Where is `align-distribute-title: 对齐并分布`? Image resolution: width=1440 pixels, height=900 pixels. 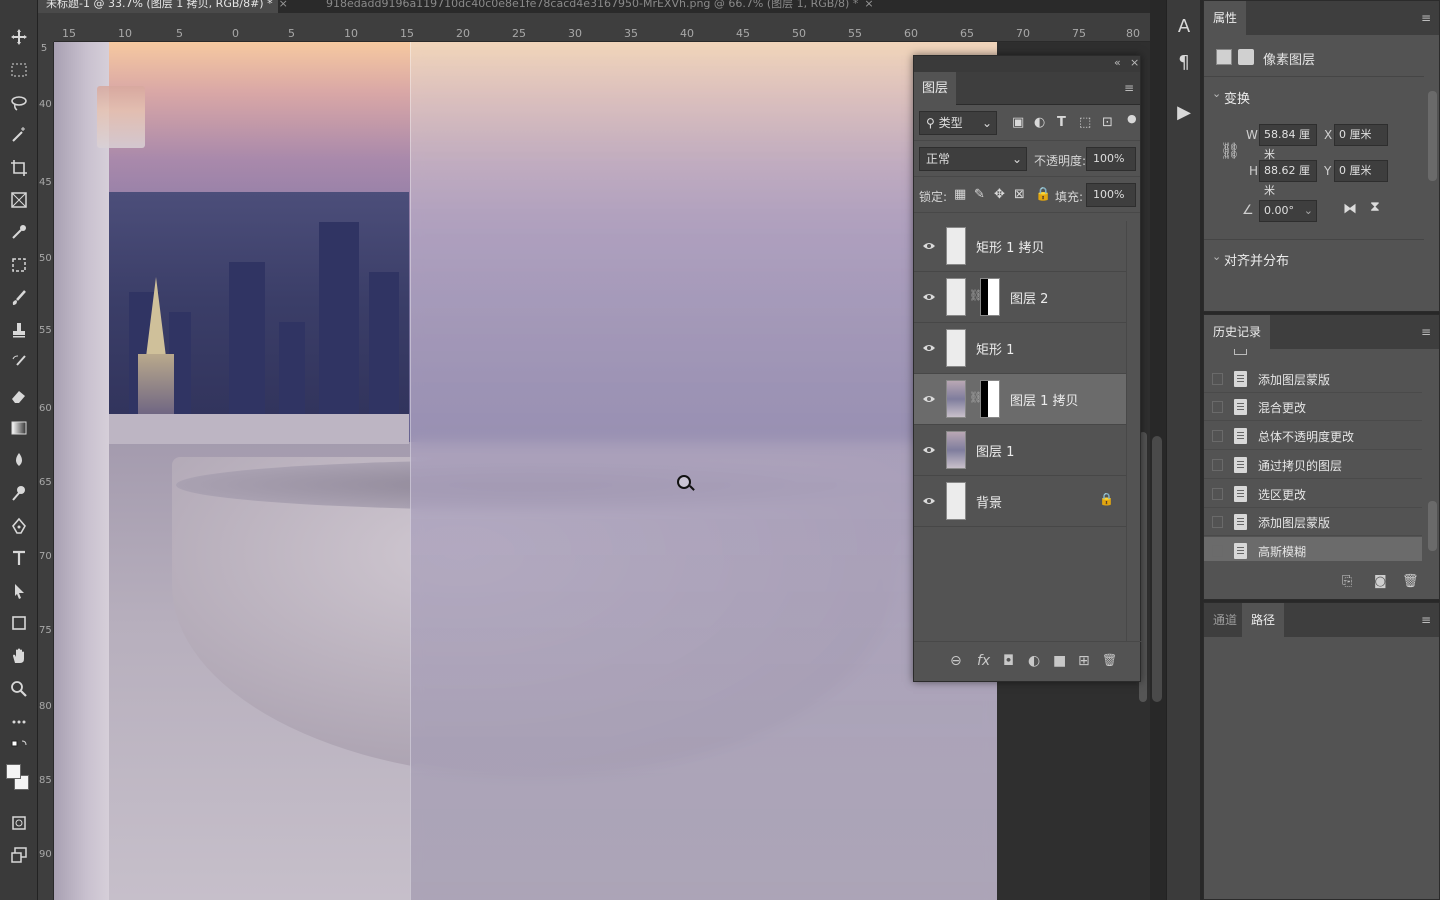 align-distribute-title: 对齐并分布 is located at coordinates (1256, 259).